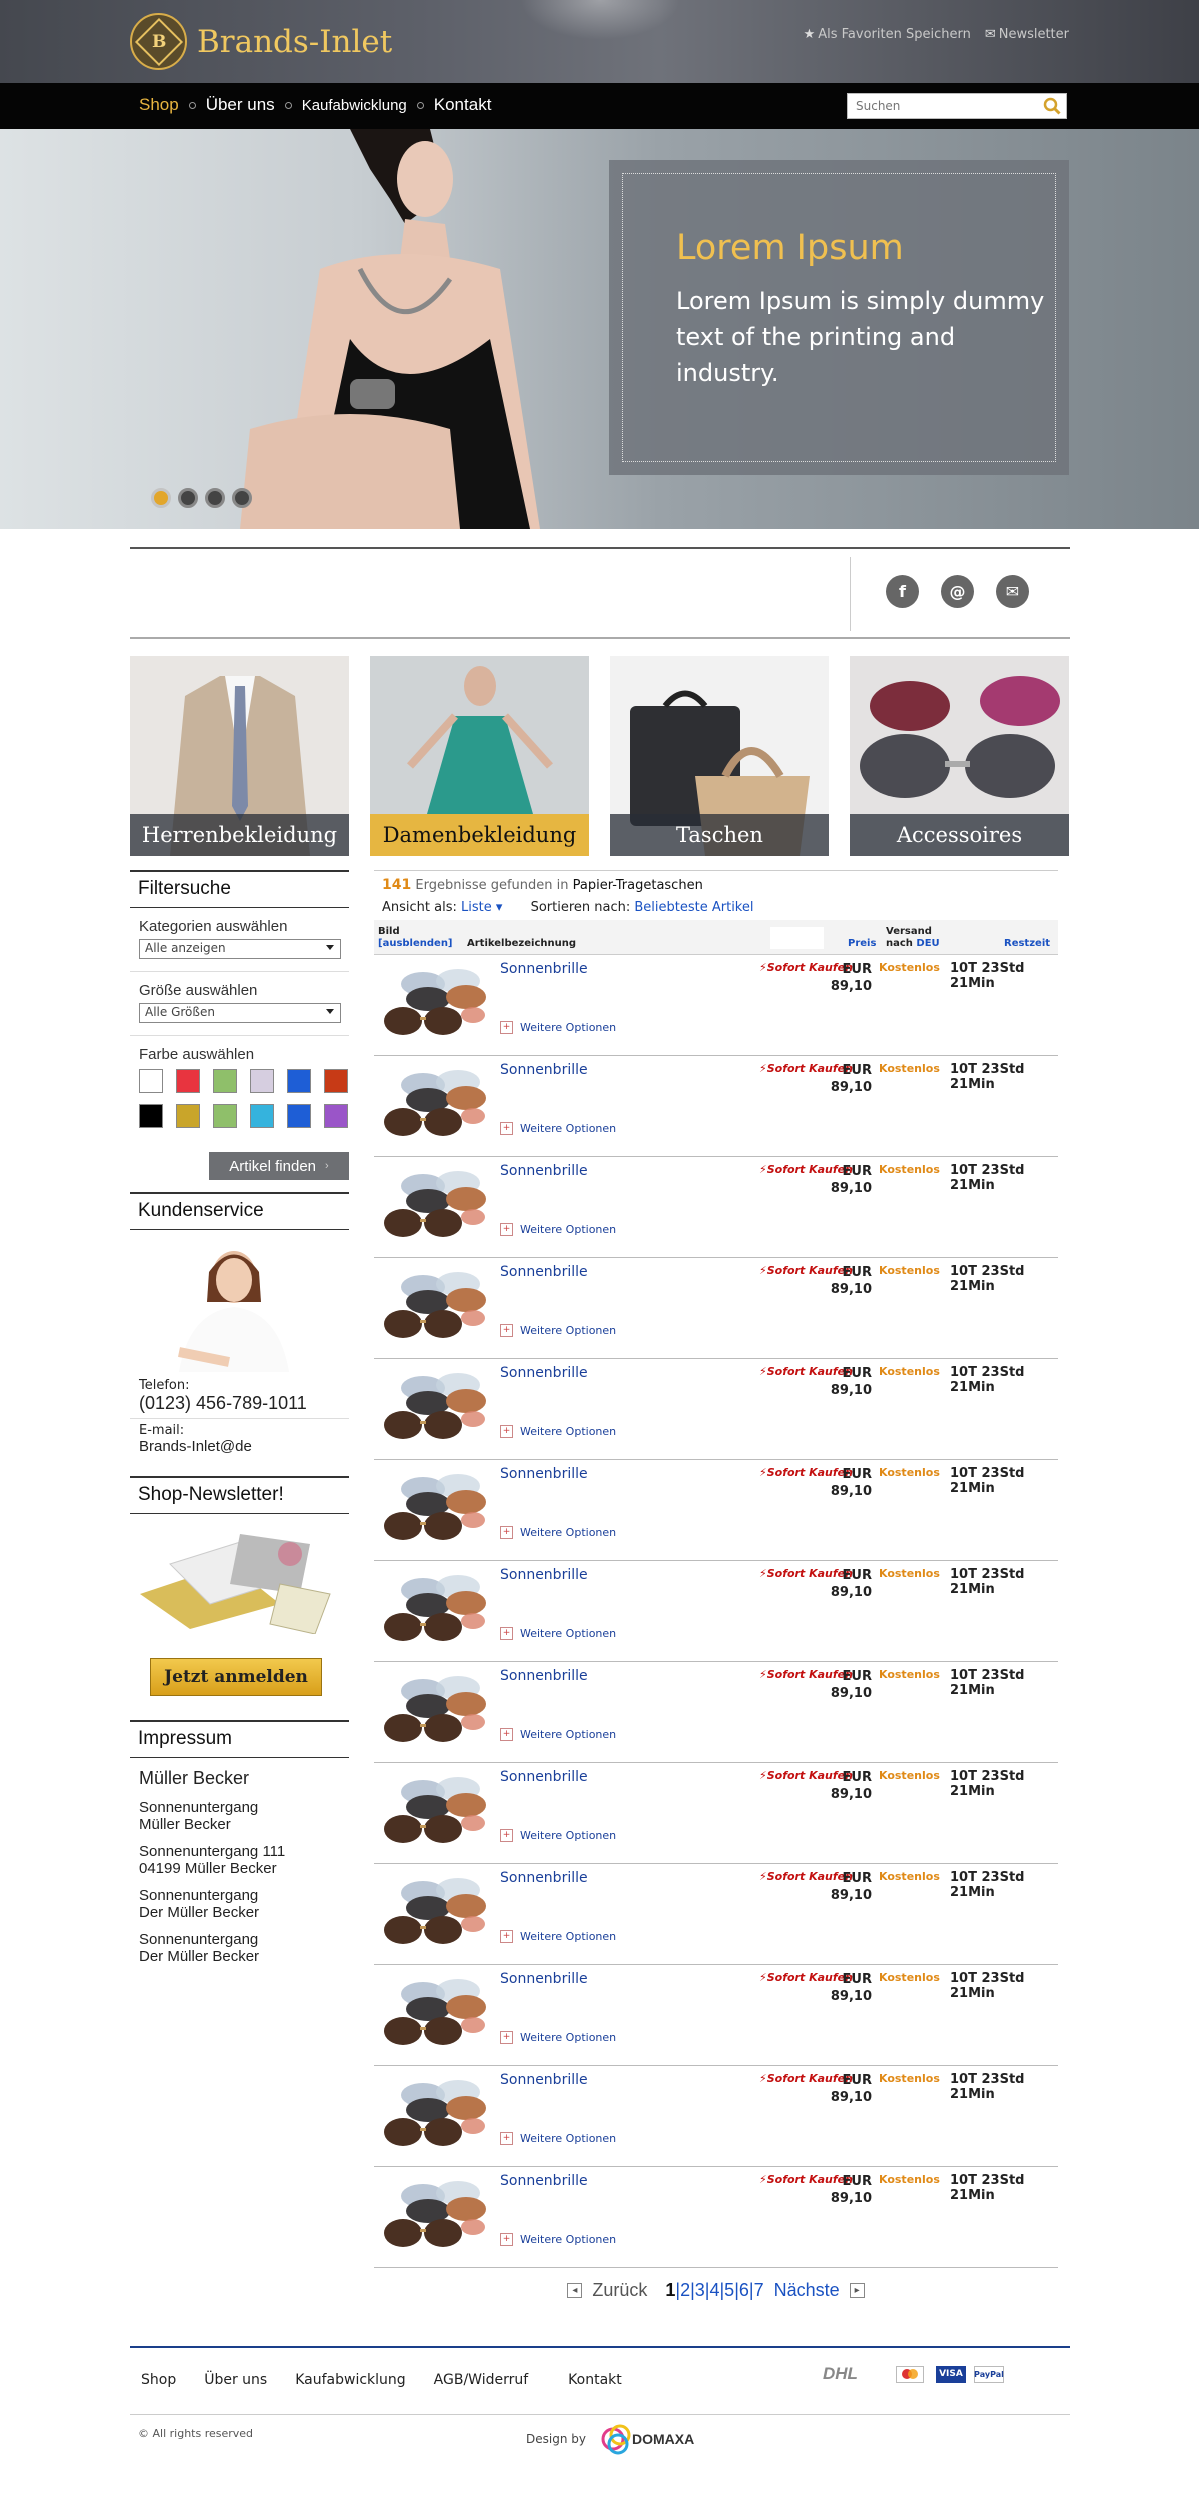 The width and height of the screenshot is (1199, 2500). What do you see at coordinates (1027, 34) in the screenshot?
I see `newsletter-link: ✉ Newsletter` at bounding box center [1027, 34].